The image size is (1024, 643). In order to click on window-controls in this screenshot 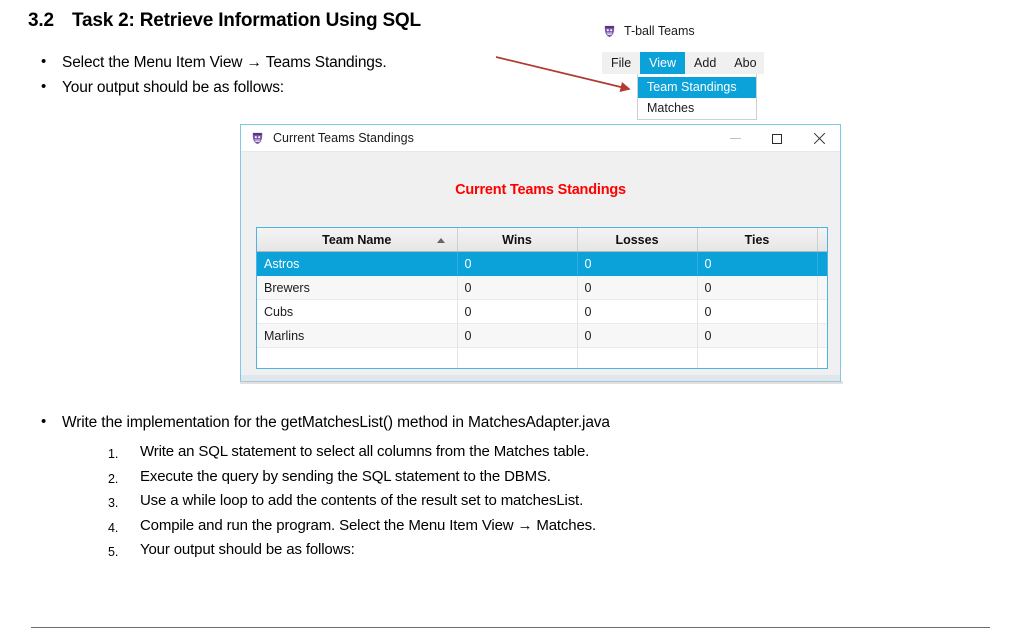, I will do `click(777, 138)`.